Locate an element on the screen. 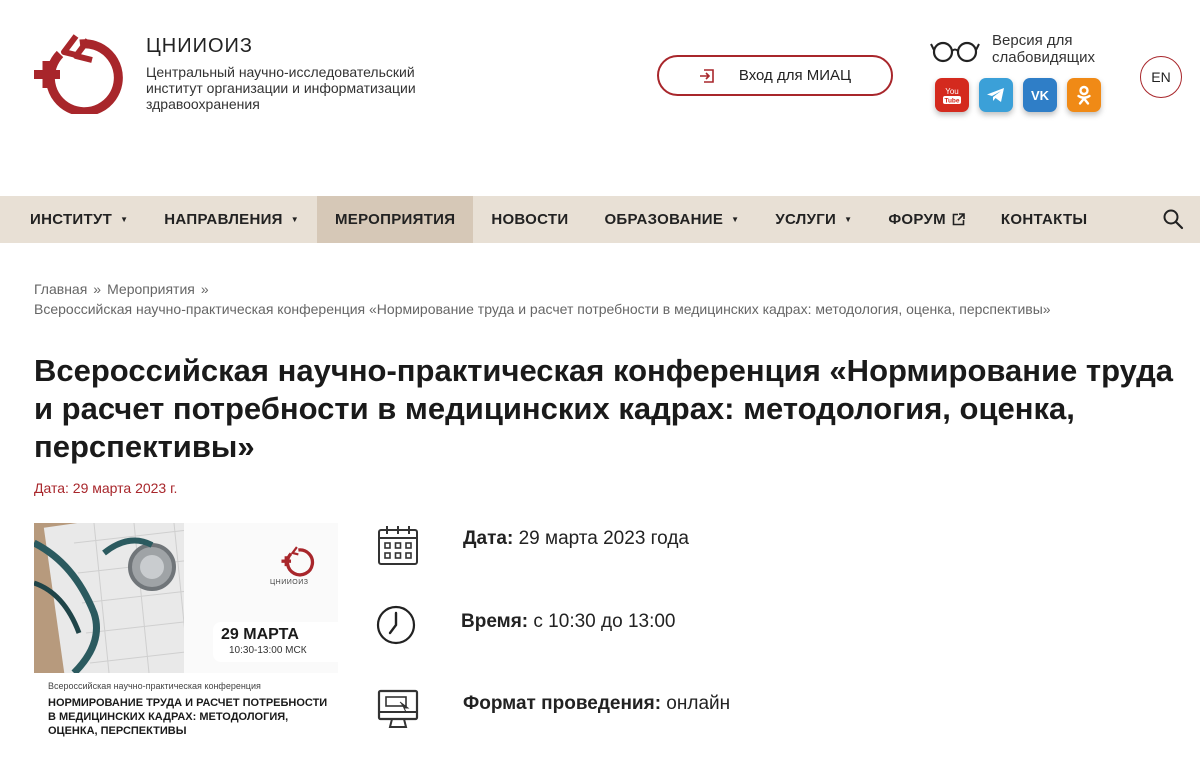 The width and height of the screenshot is (1200, 767). odnoklassniki-icon is located at coordinates (1084, 95).